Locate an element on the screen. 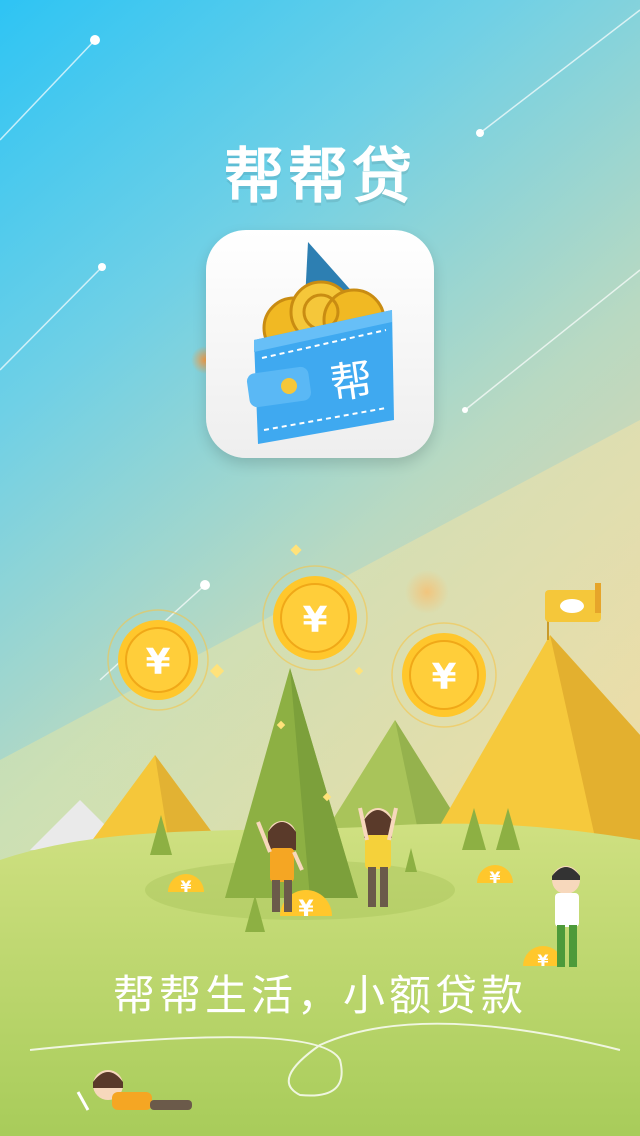 The height and width of the screenshot is (1136, 640). app-title: 帮帮贷 is located at coordinates (320, 177).